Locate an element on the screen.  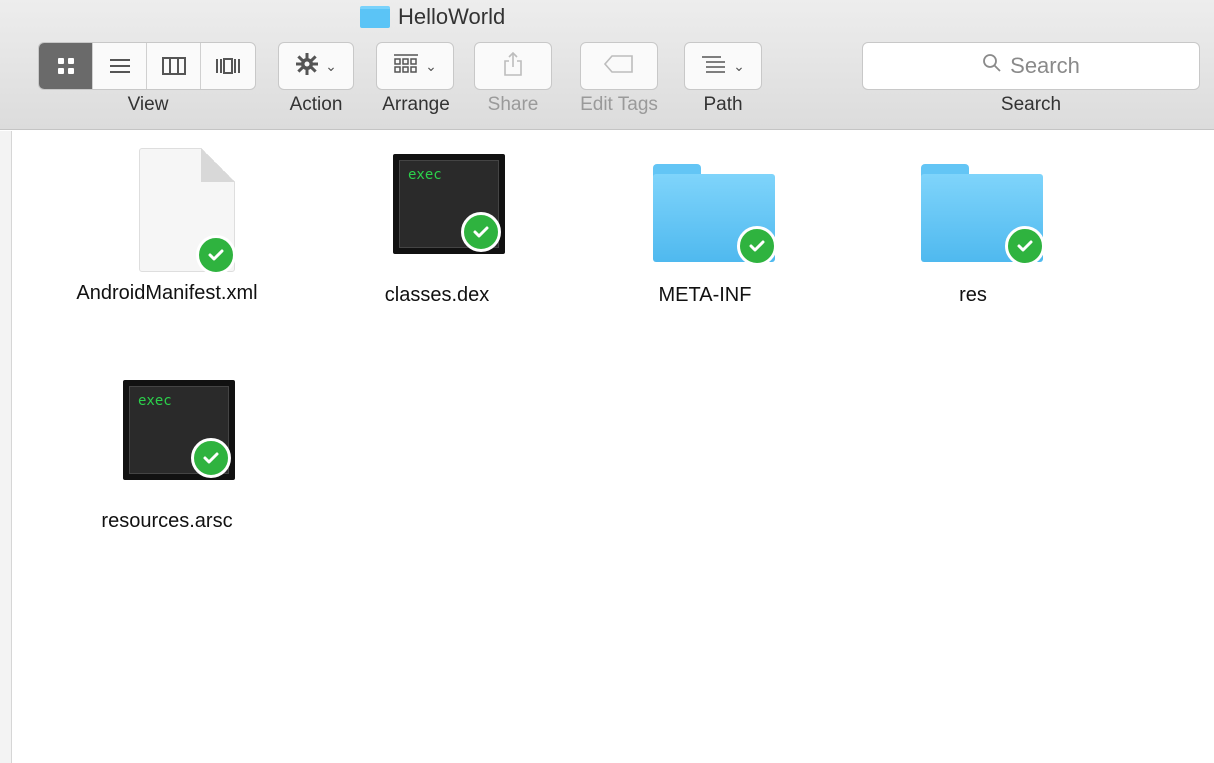
sidebar-edge is located at coordinates (6, 447).